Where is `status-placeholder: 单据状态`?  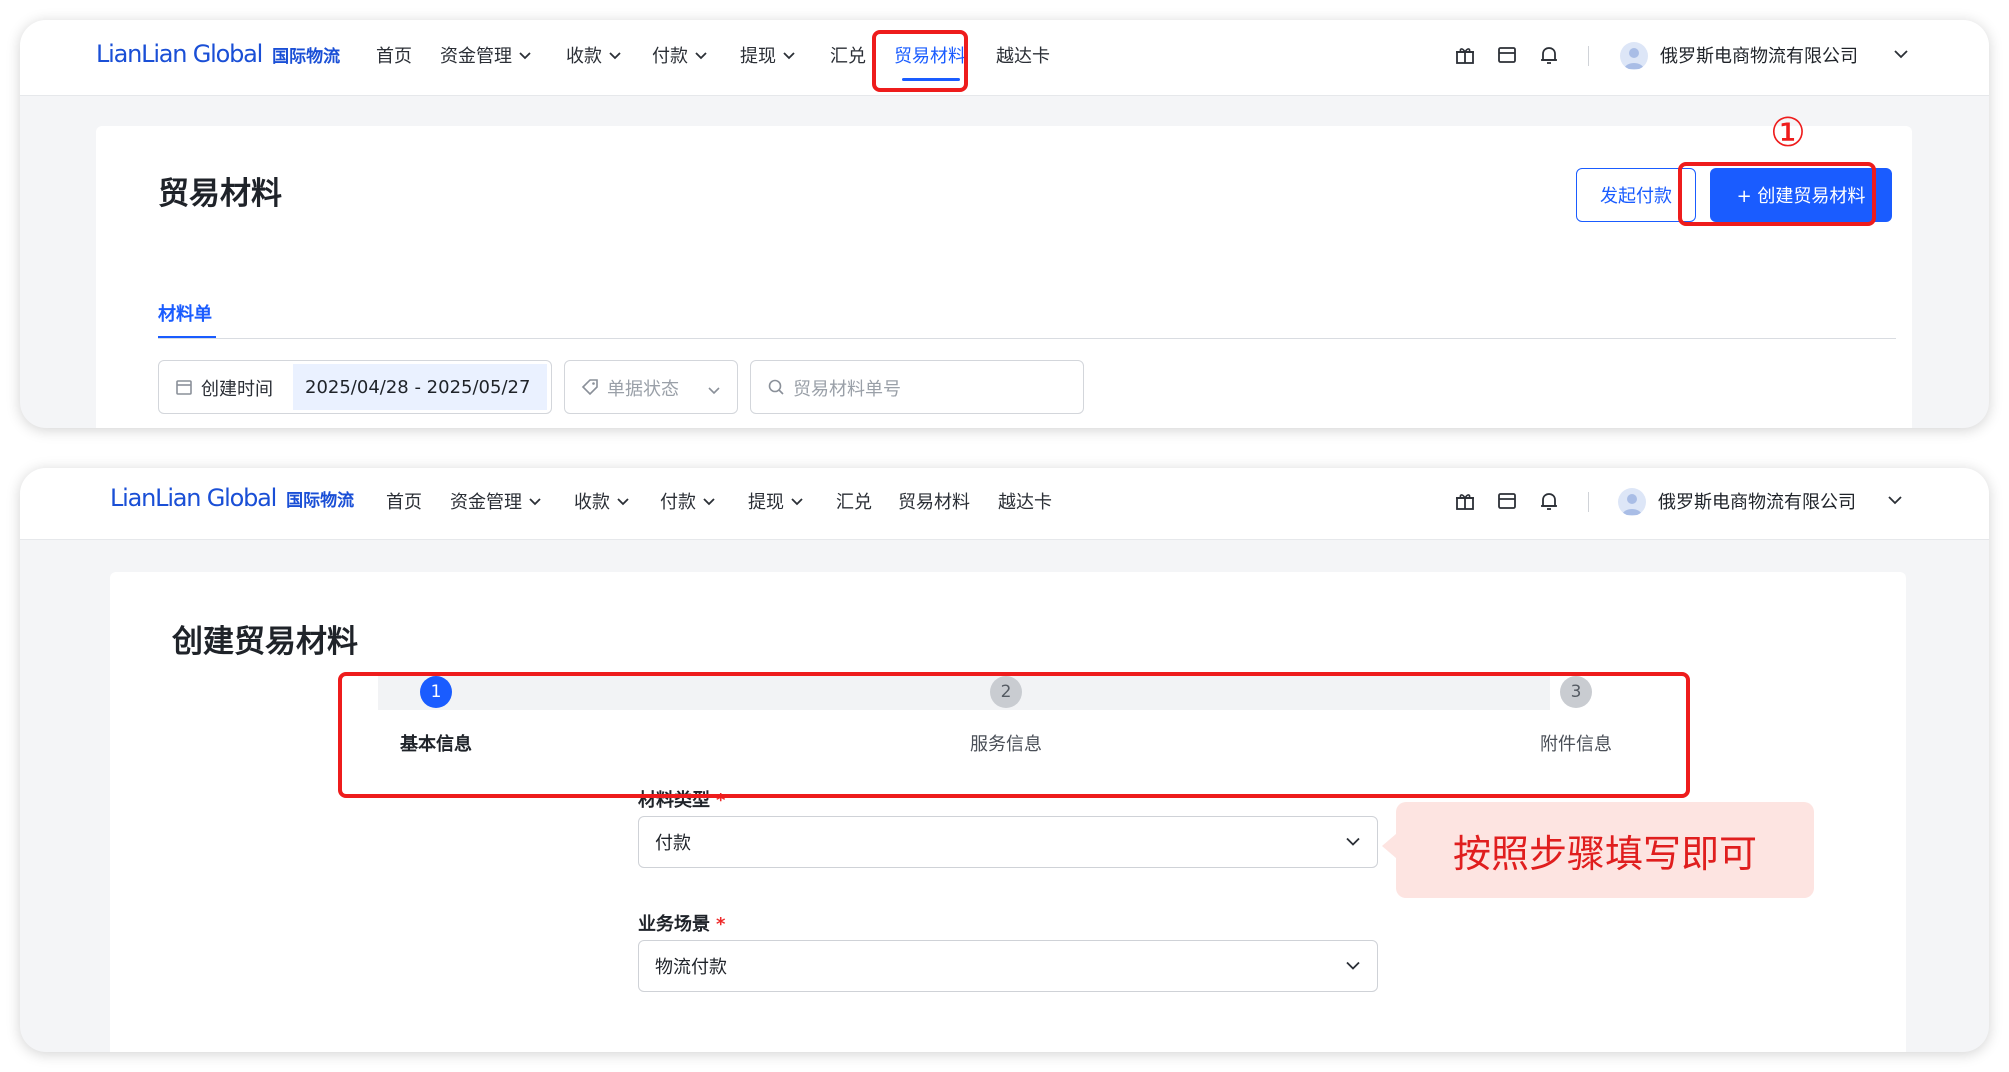
status-placeholder: 单据状态 is located at coordinates (643, 389).